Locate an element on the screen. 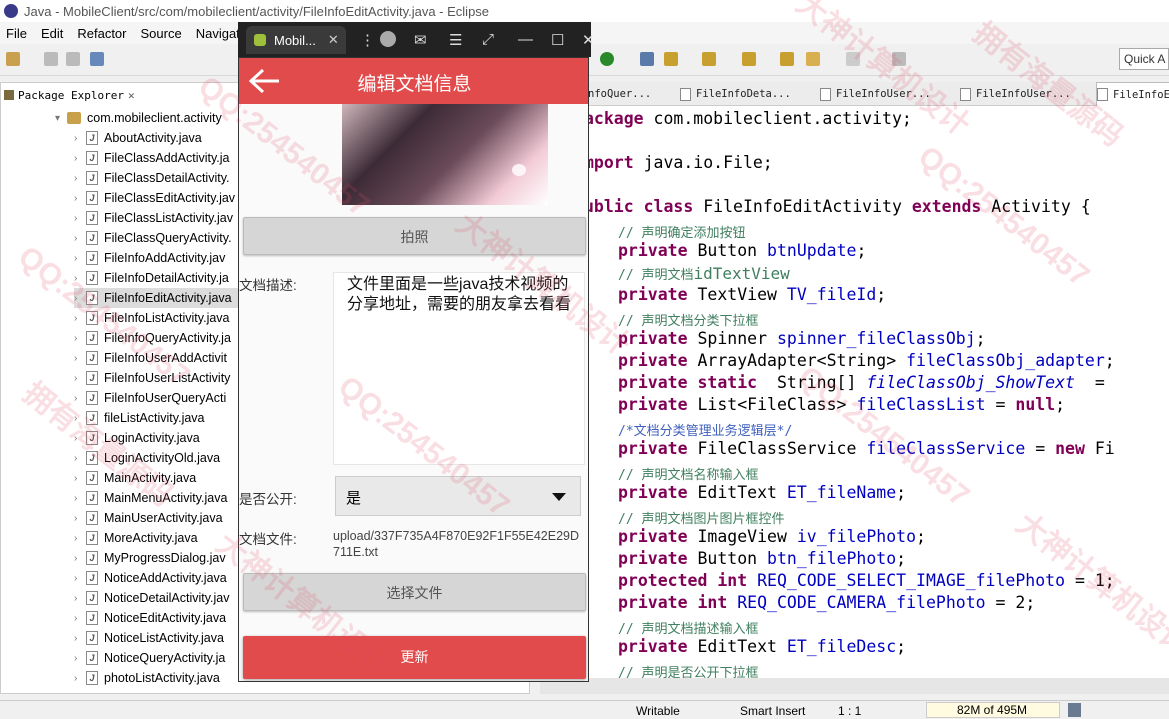  file-photo-image is located at coordinates (445, 154).